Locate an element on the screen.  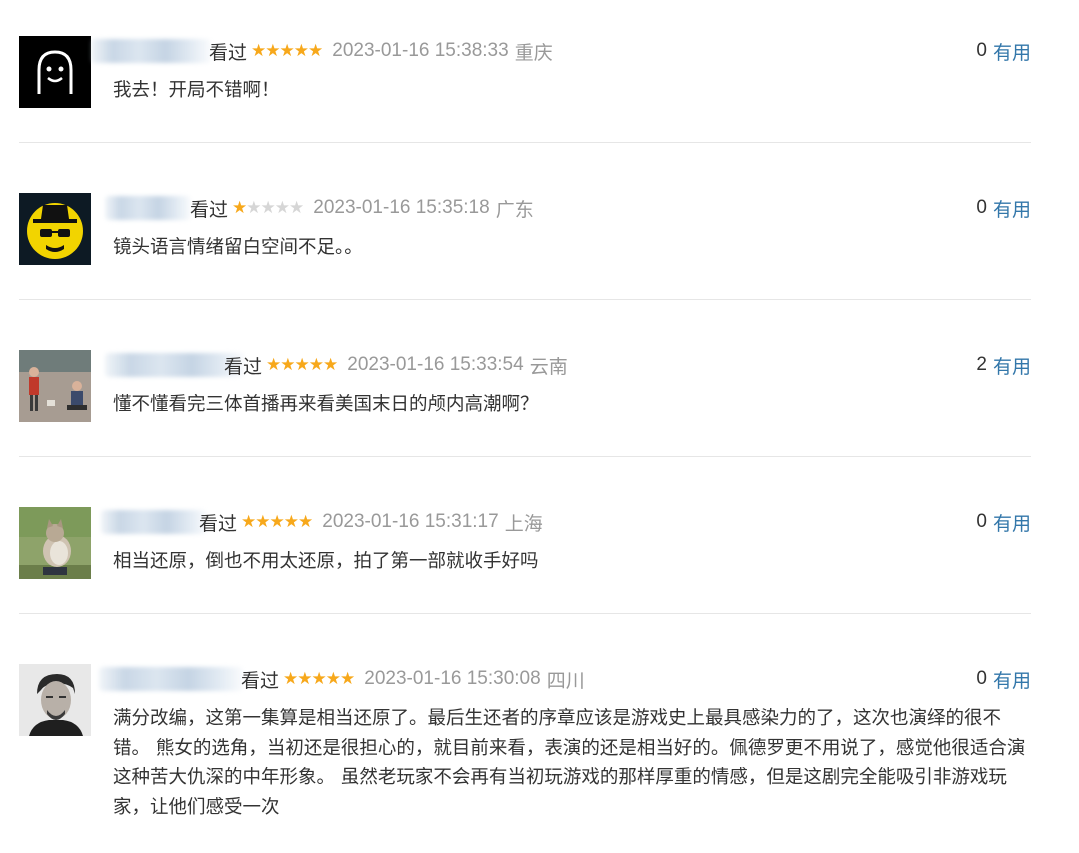
ghost-face-icon is located at coordinates (55, 72).